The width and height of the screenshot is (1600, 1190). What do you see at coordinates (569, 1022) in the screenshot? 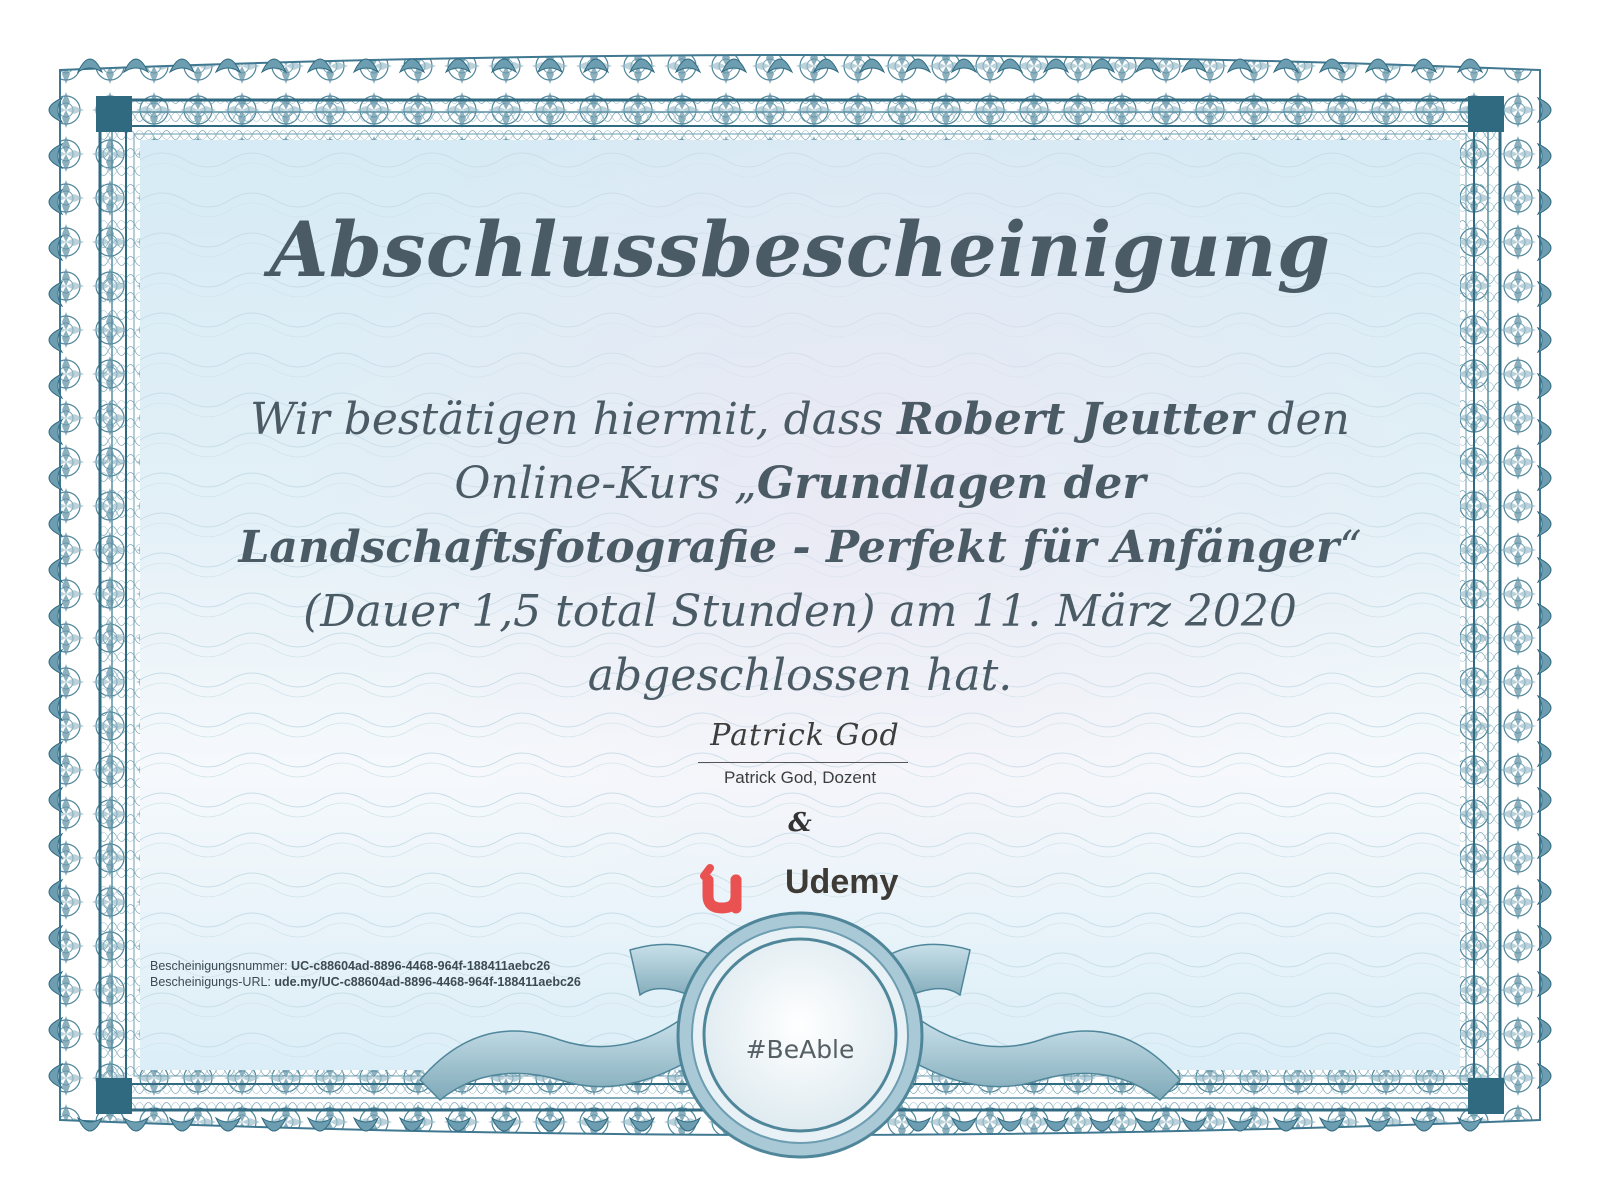
I see `ribbon-left` at bounding box center [569, 1022].